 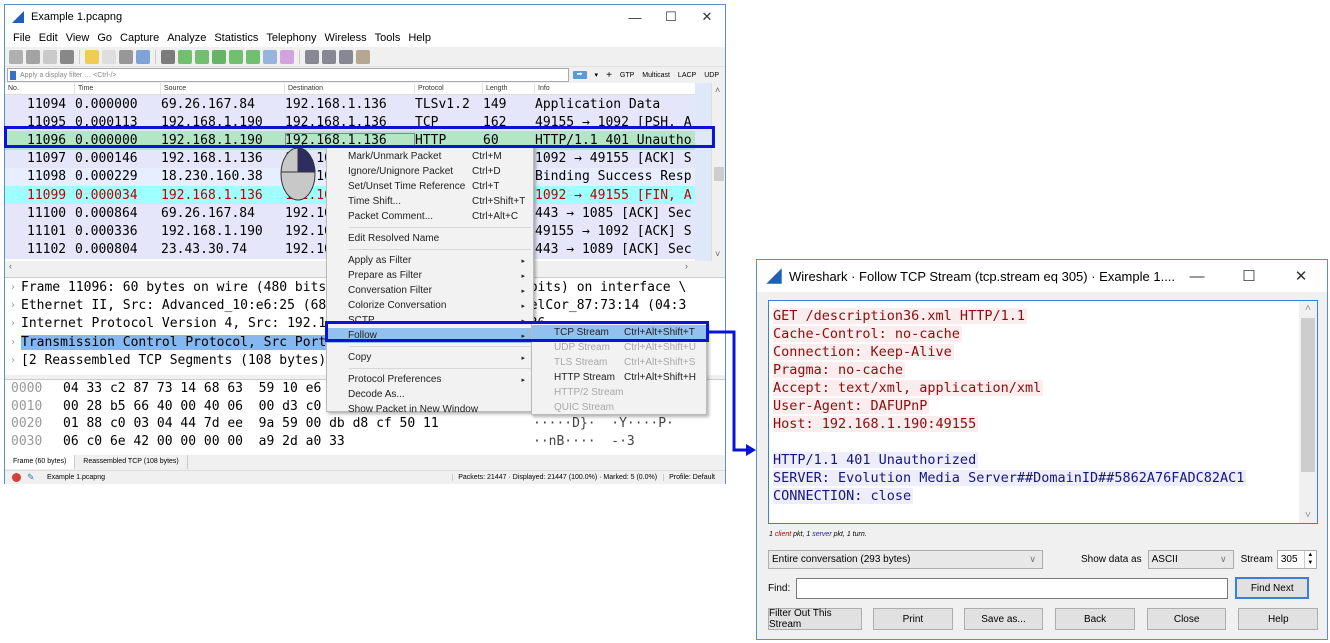 What do you see at coordinates (48, 38) in the screenshot?
I see `menu-edit: Edit` at bounding box center [48, 38].